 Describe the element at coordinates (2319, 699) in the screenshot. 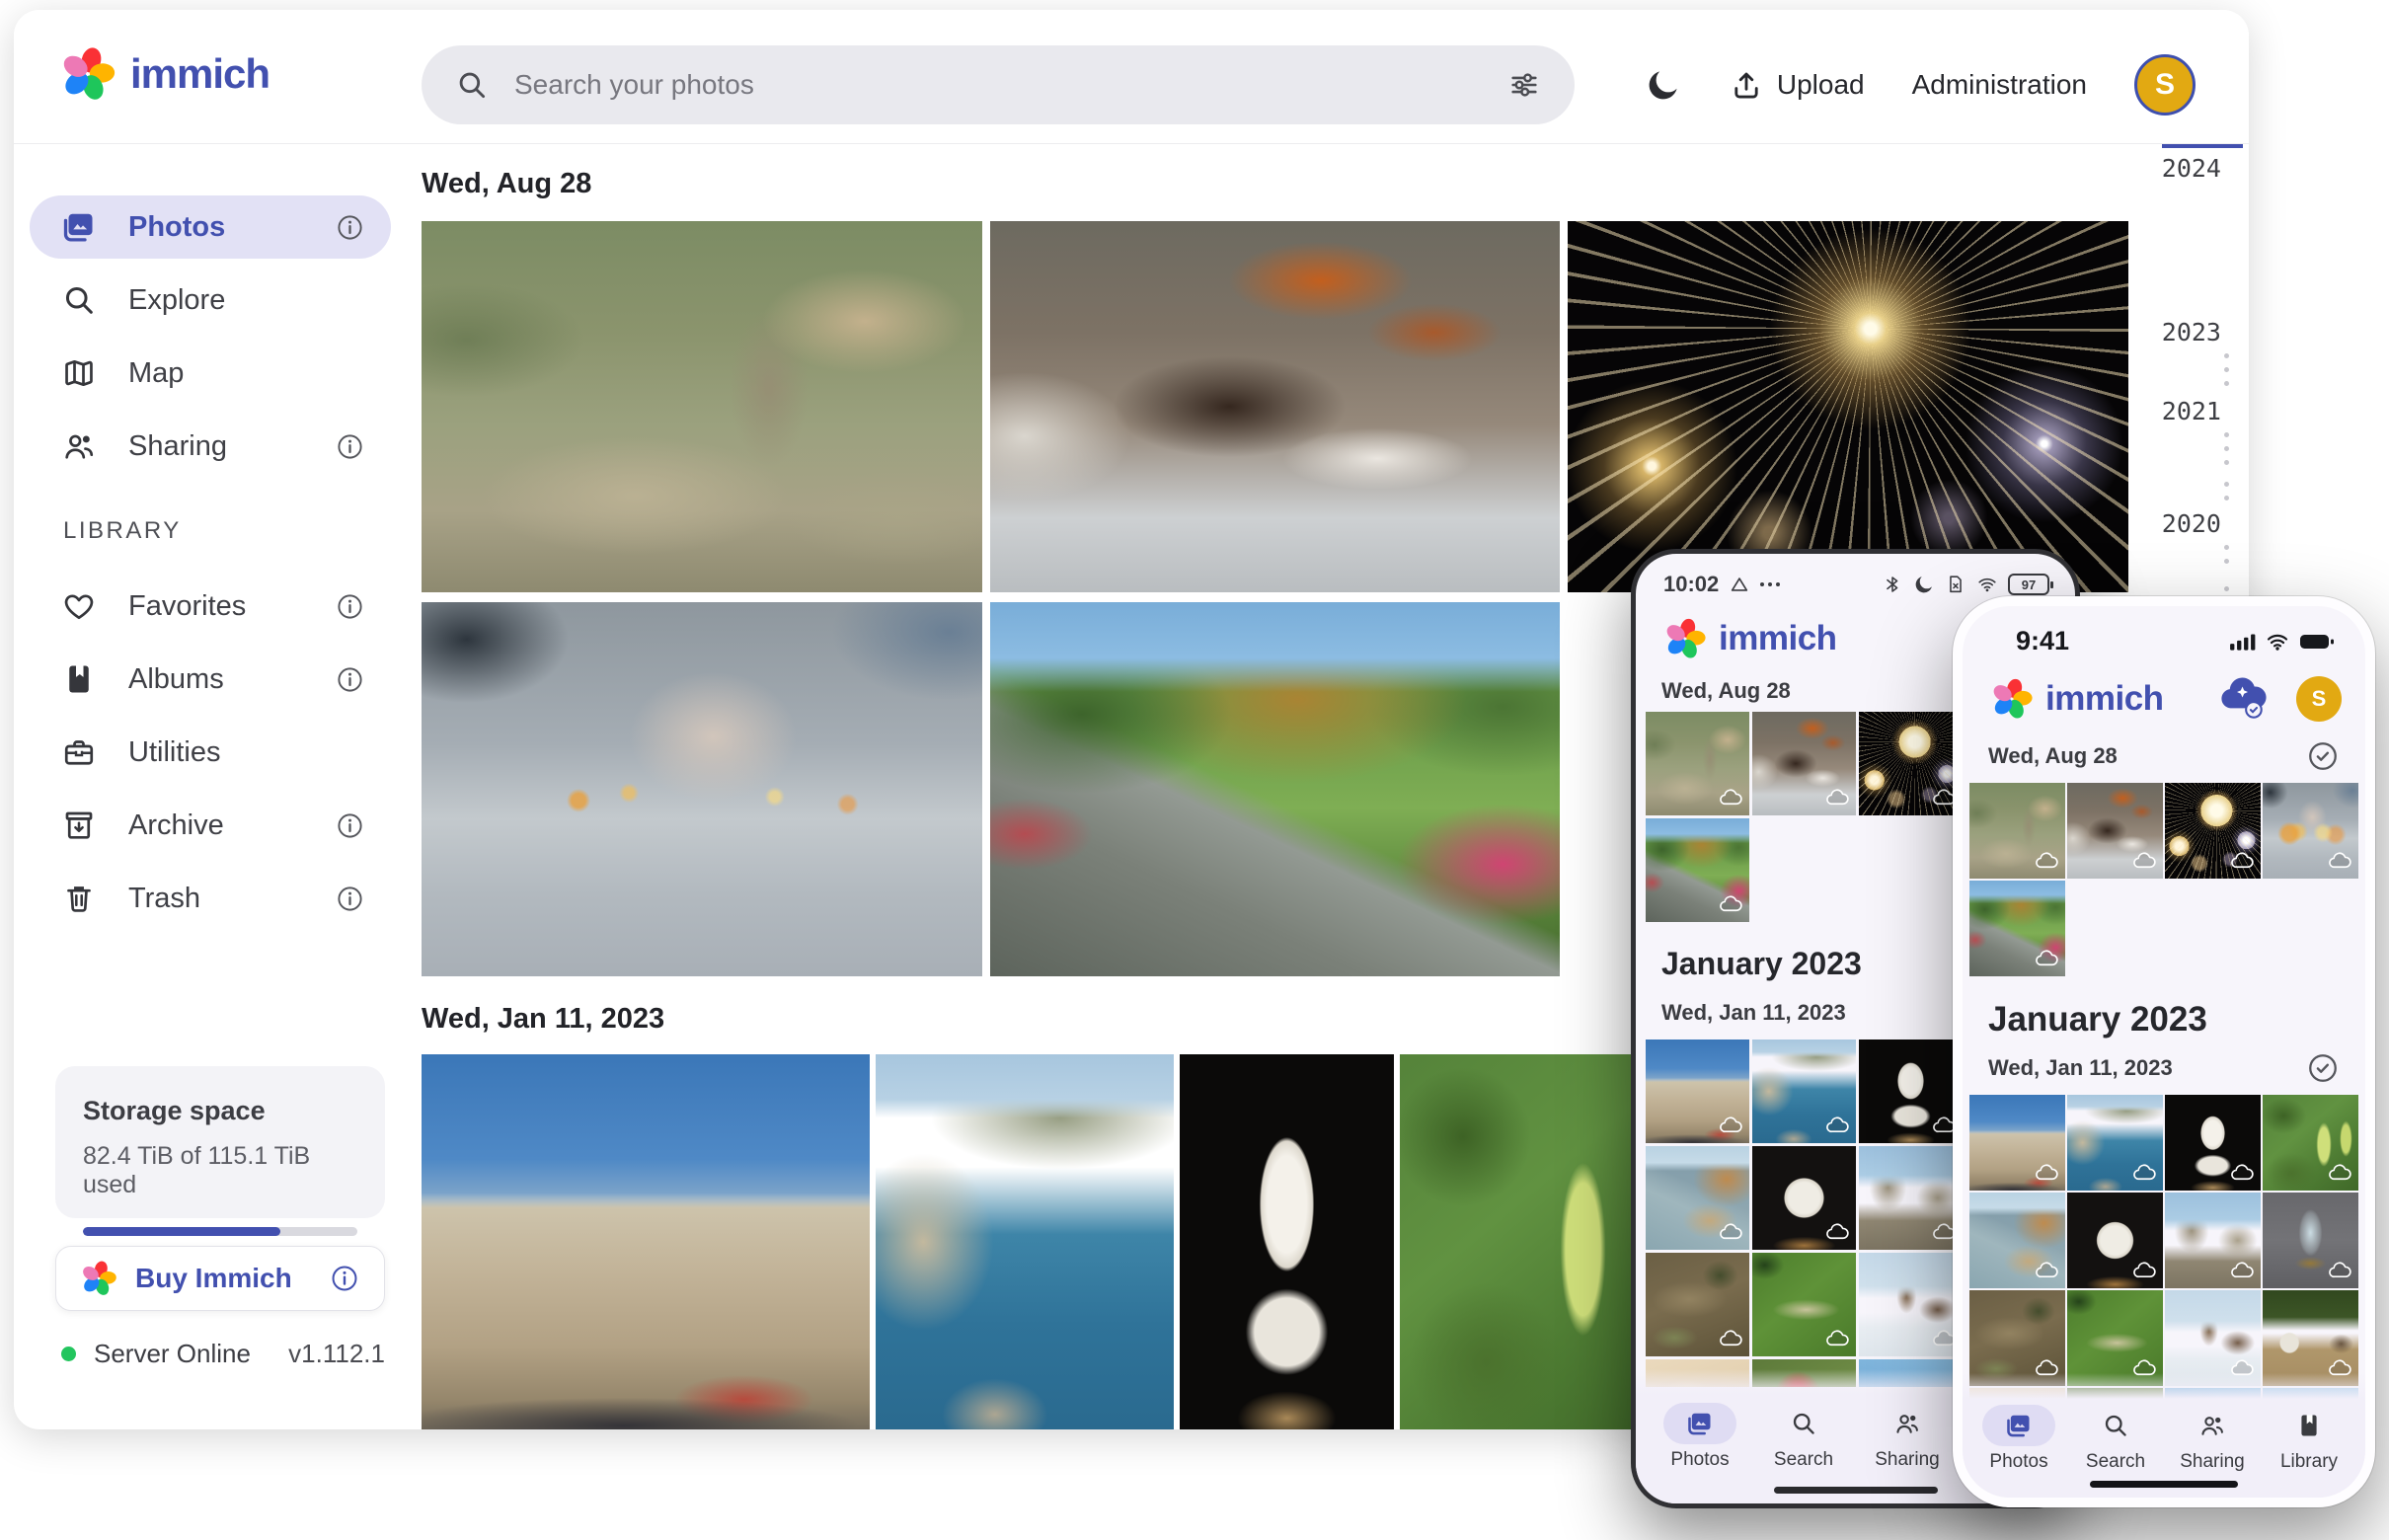

I see `user-avatar: S` at that location.